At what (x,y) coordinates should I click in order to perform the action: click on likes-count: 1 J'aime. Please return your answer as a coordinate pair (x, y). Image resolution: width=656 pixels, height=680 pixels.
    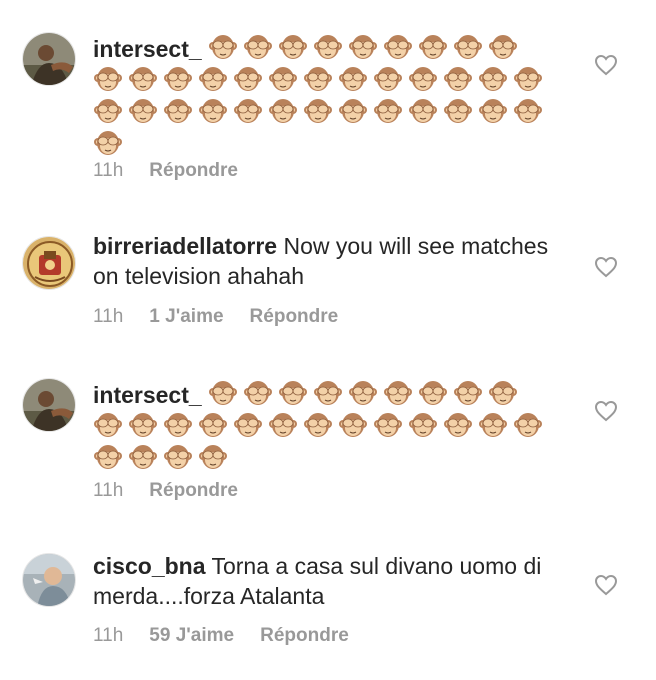
    Looking at the image, I should click on (186, 316).